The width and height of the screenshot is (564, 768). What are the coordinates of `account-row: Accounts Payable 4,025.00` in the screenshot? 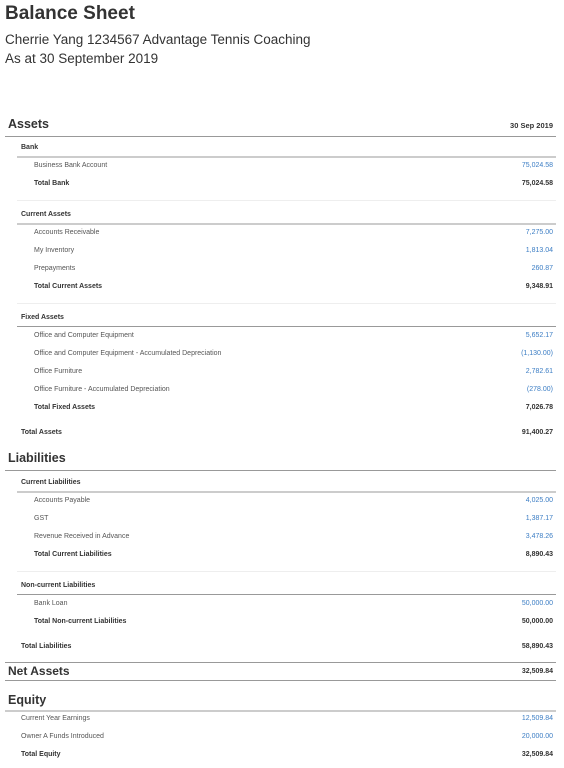 It's located at (286, 501).